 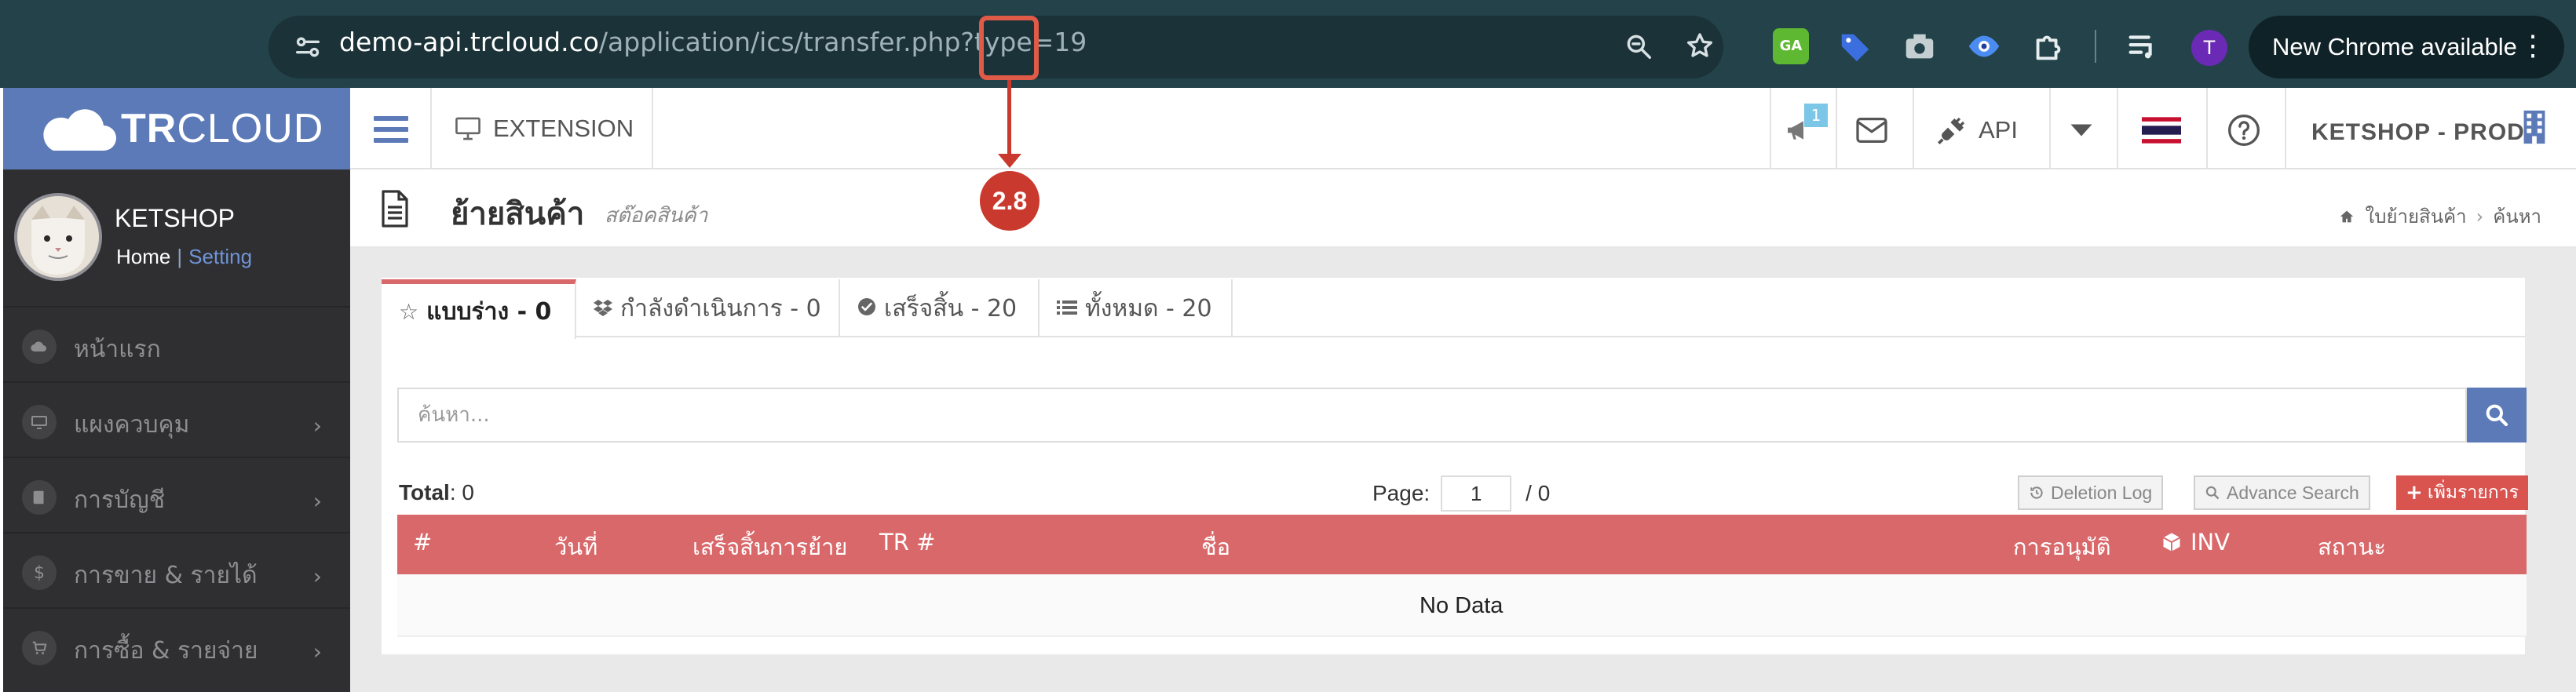 I want to click on toolbar-separator, so click(x=2095, y=46).